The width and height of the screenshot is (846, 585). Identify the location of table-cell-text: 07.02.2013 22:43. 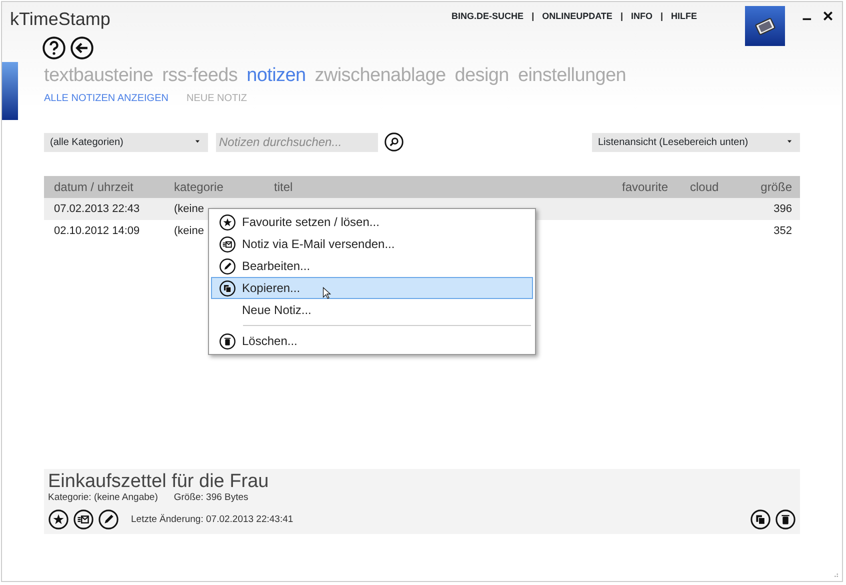
(97, 209).